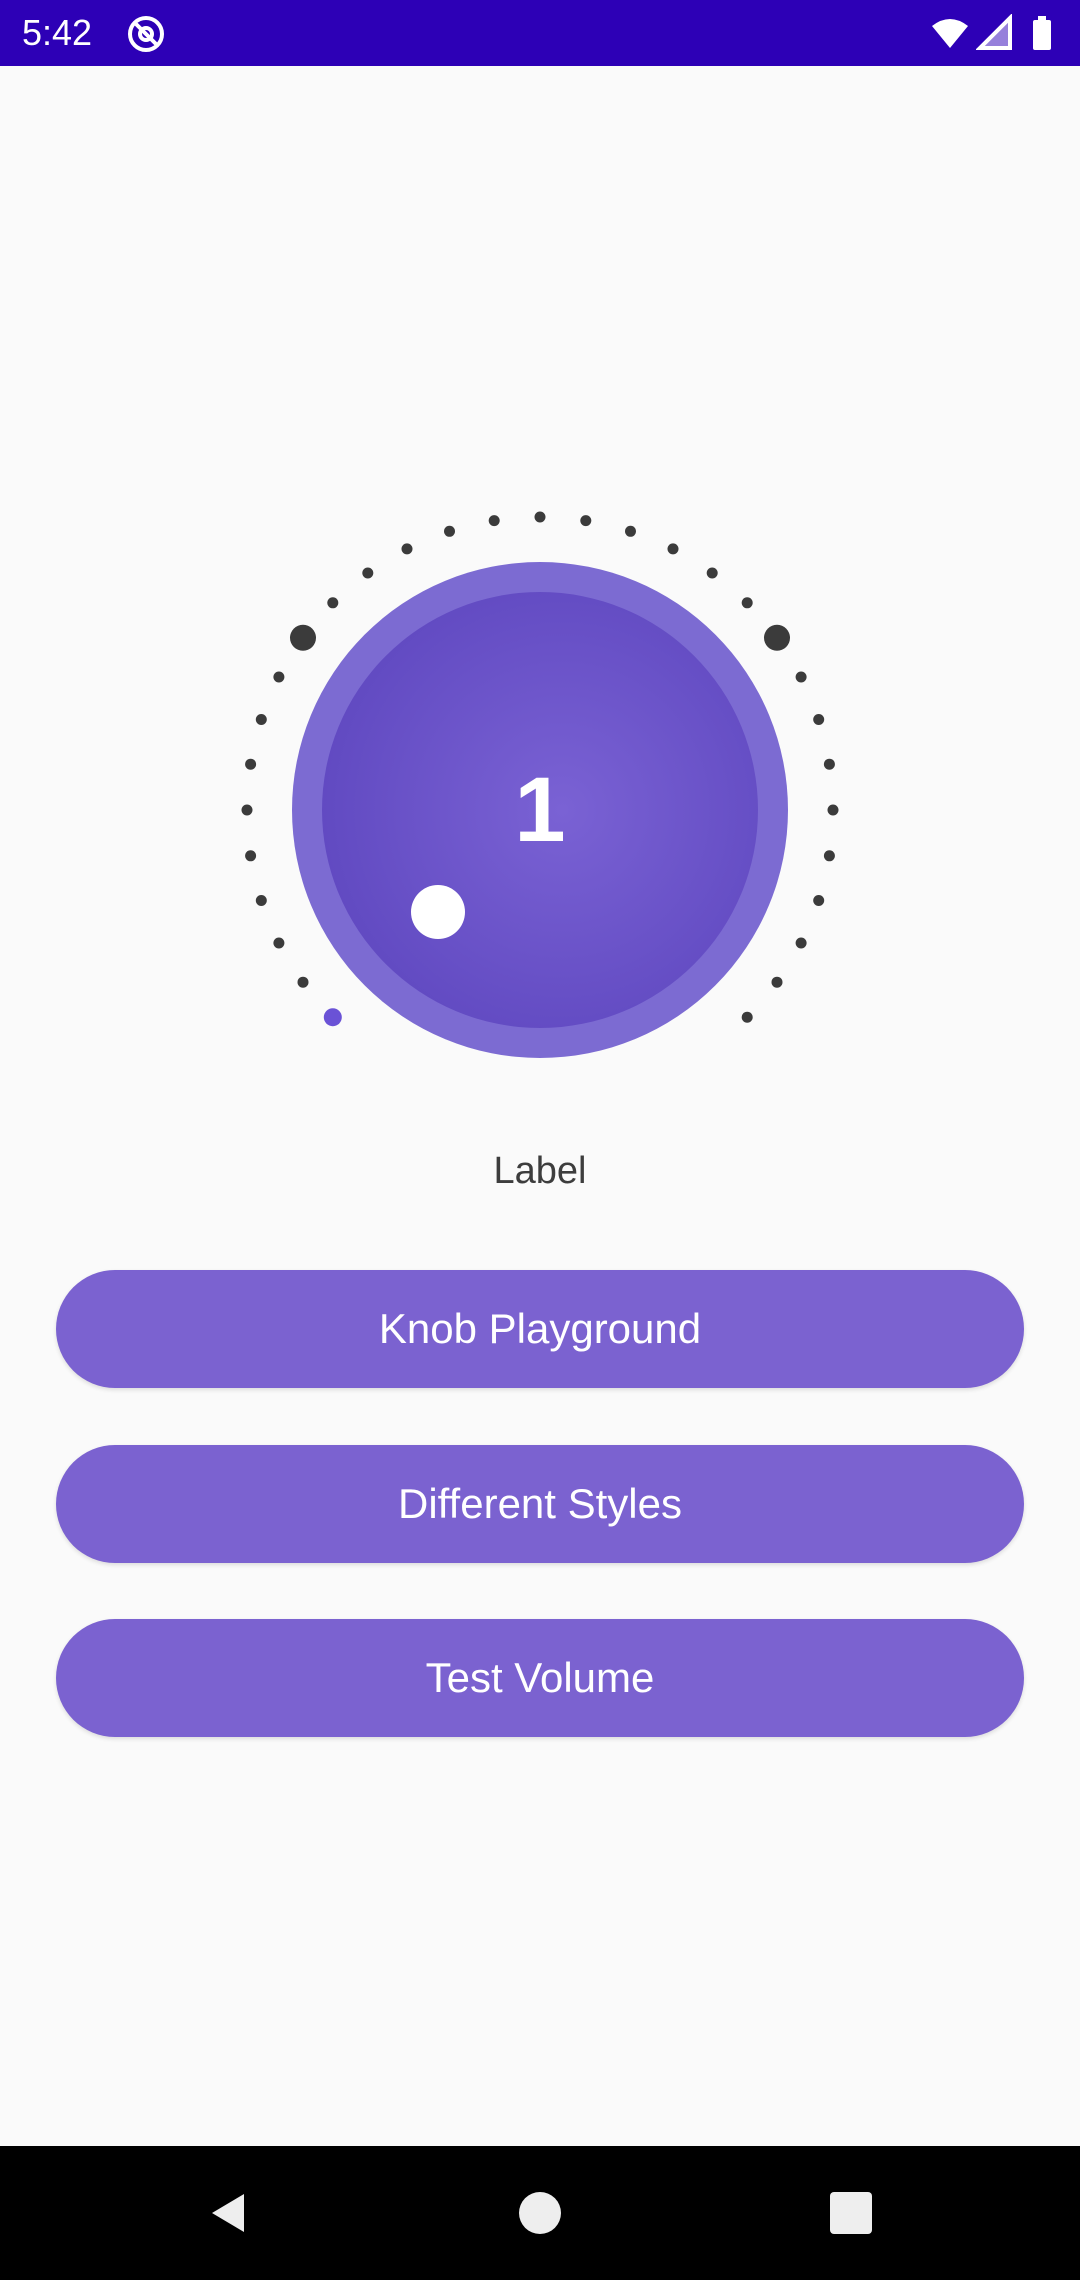  Describe the element at coordinates (540, 1678) in the screenshot. I see `test-volume-button: Test Volume` at that location.